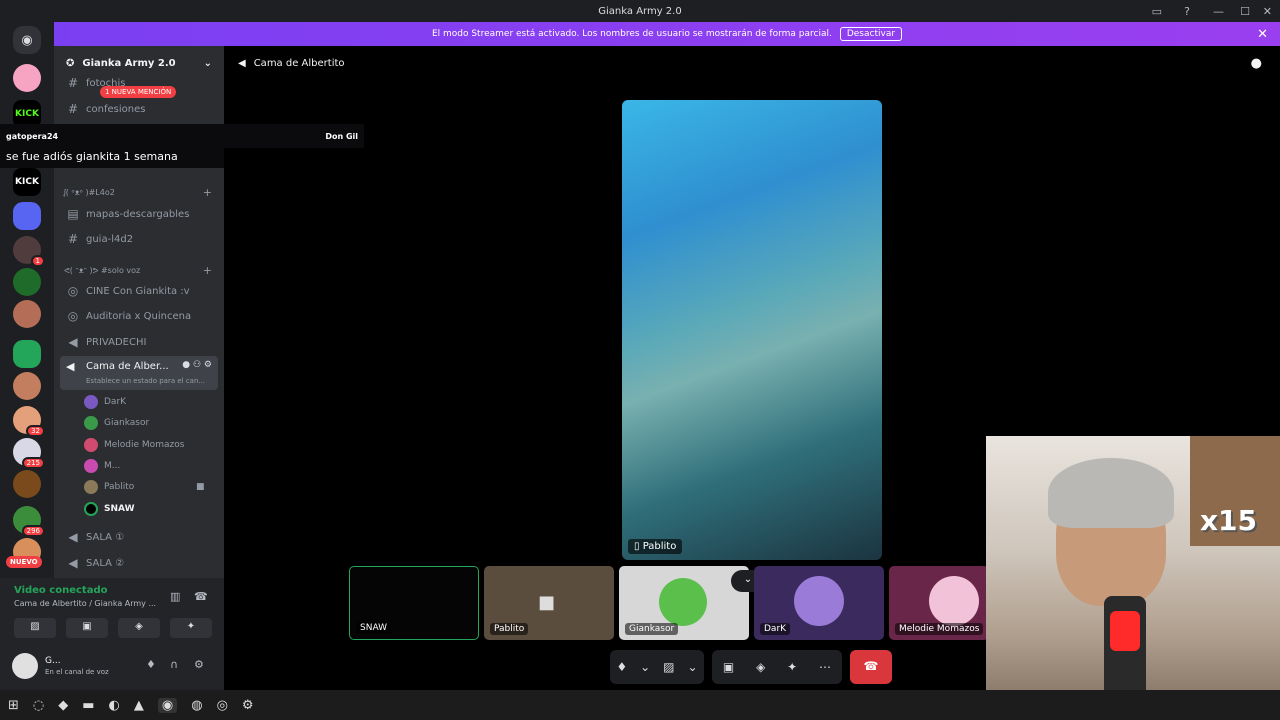 The image size is (1280, 720). What do you see at coordinates (29, 521) in the screenshot?
I see `server-icon: 296` at bounding box center [29, 521].